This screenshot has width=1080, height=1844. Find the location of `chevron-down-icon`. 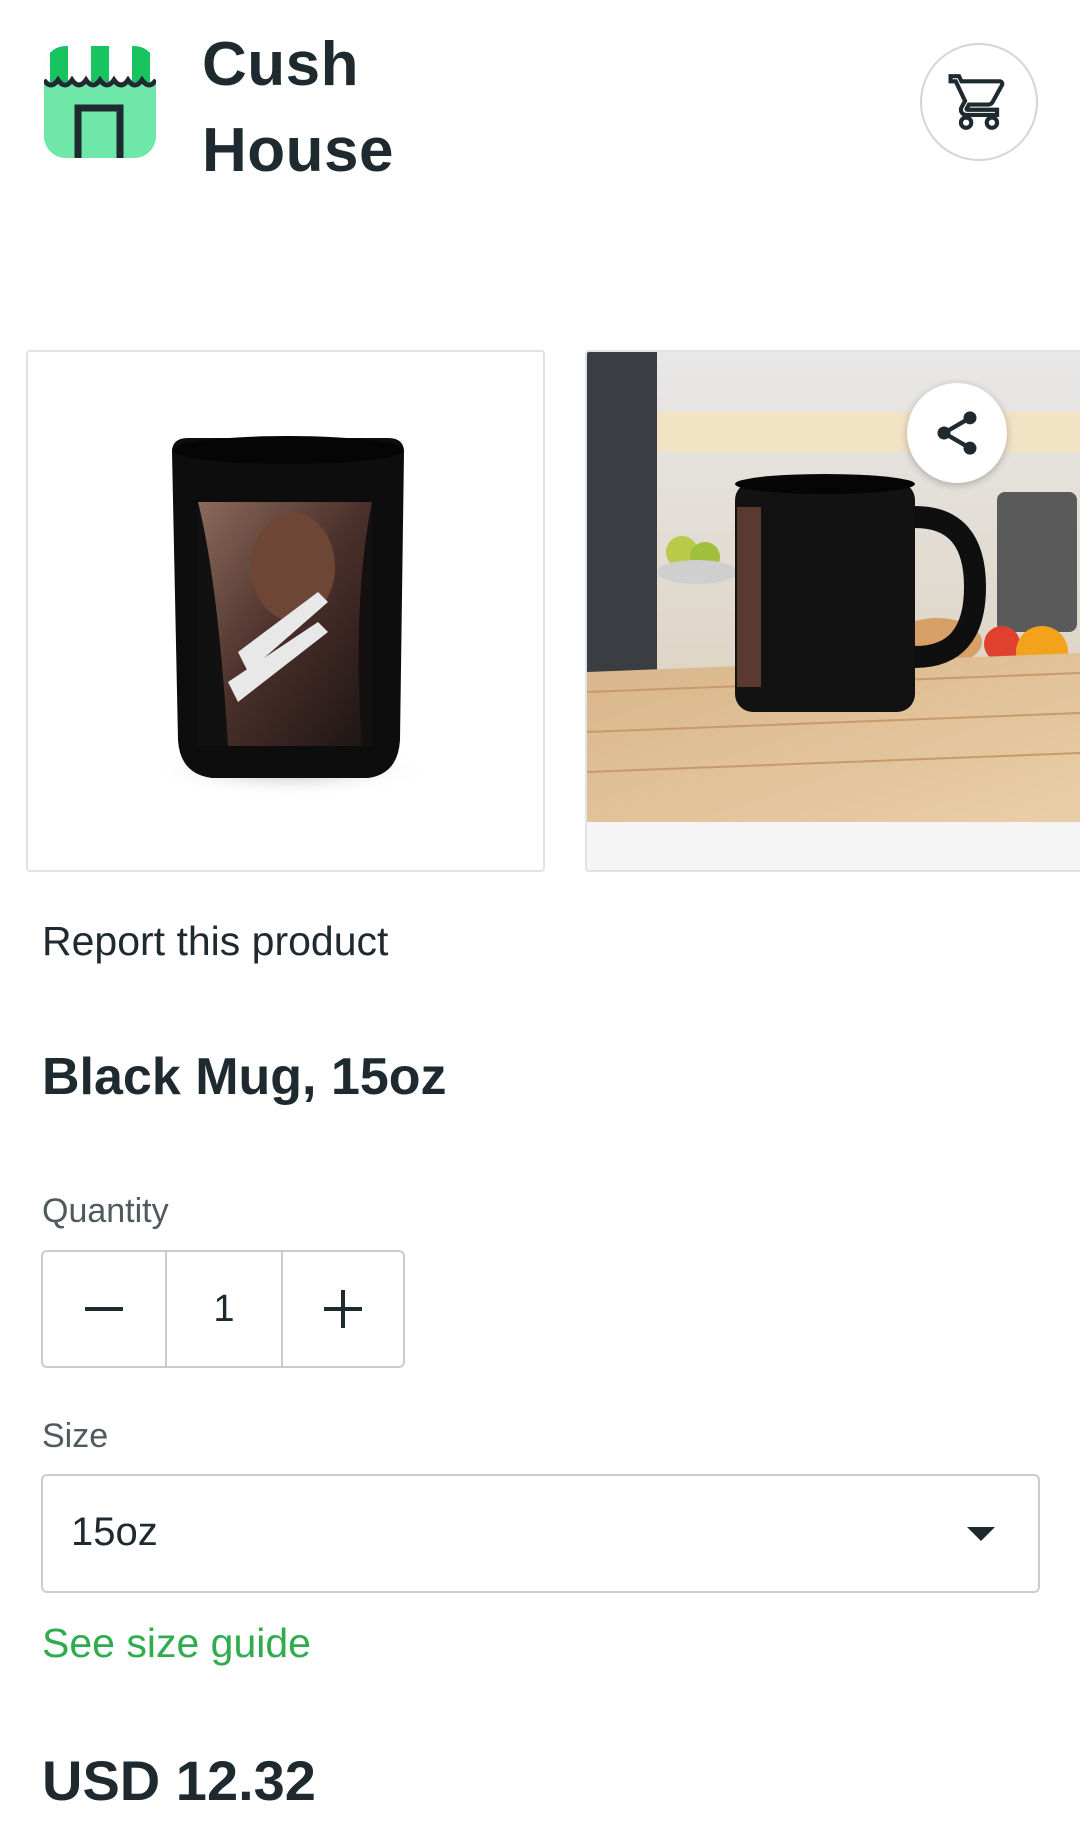

chevron-down-icon is located at coordinates (981, 1534).